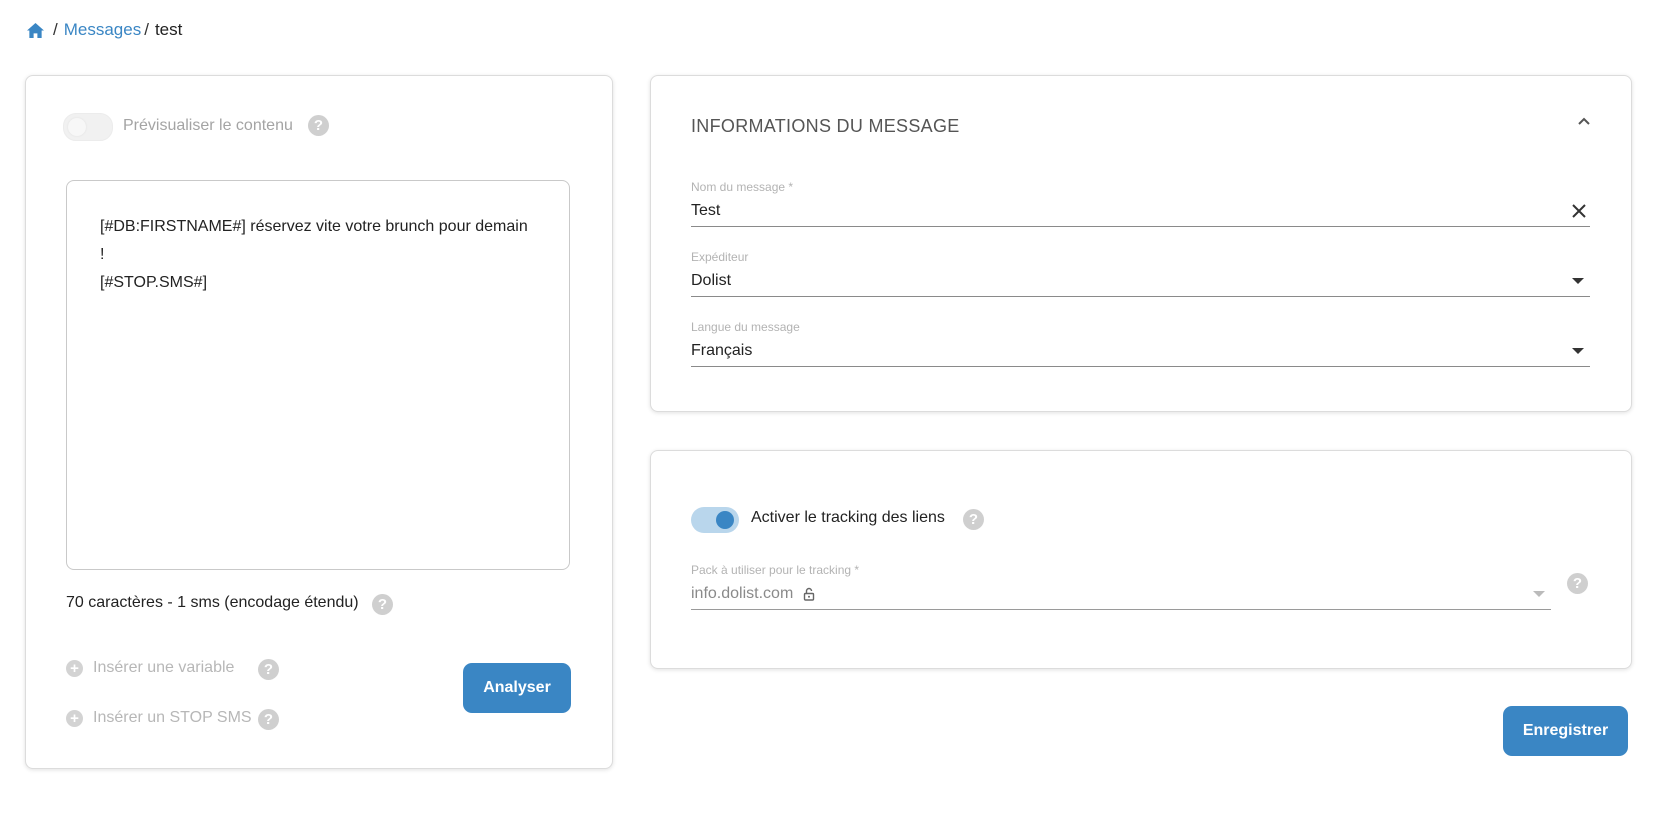 The height and width of the screenshot is (828, 1657). What do you see at coordinates (711, 280) in the screenshot?
I see `field-value: Dolist` at bounding box center [711, 280].